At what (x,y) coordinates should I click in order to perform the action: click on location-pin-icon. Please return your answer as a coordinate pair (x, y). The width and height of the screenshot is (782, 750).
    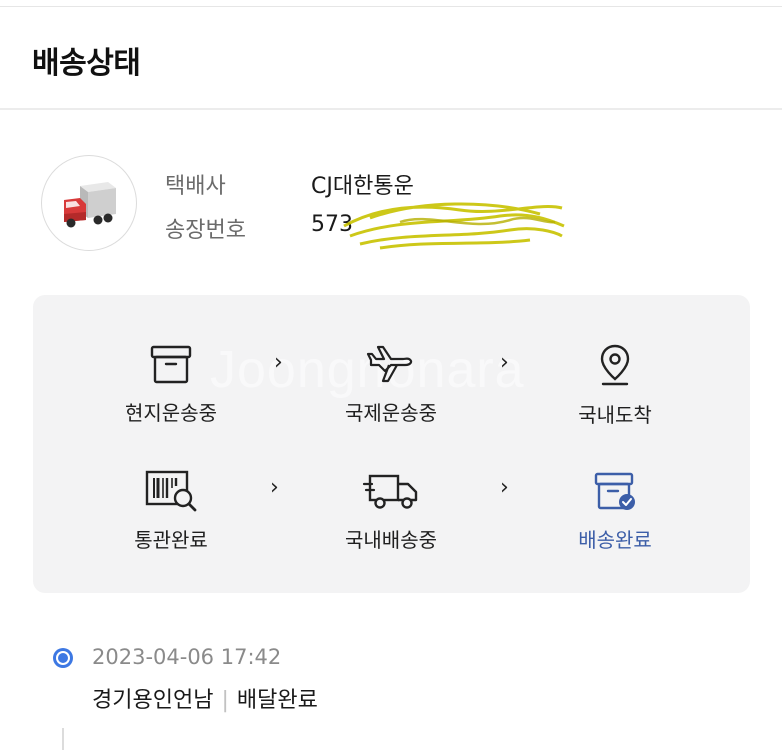
    Looking at the image, I should click on (615, 365).